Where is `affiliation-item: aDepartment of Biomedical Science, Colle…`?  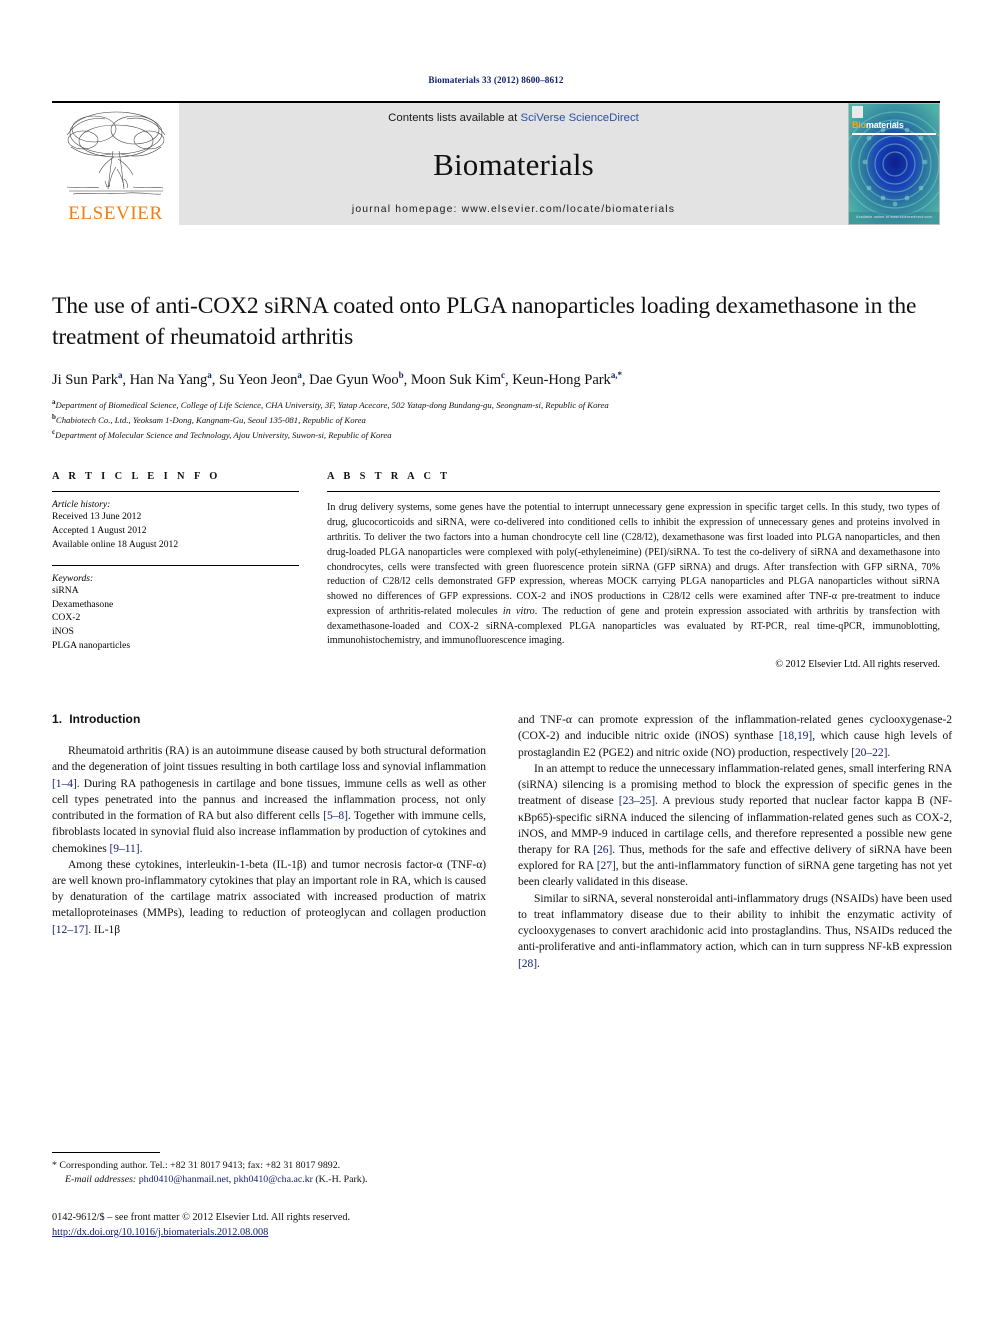
affiliation-item: aDepartment of Biomedical Science, Colle… is located at coordinates (496, 404).